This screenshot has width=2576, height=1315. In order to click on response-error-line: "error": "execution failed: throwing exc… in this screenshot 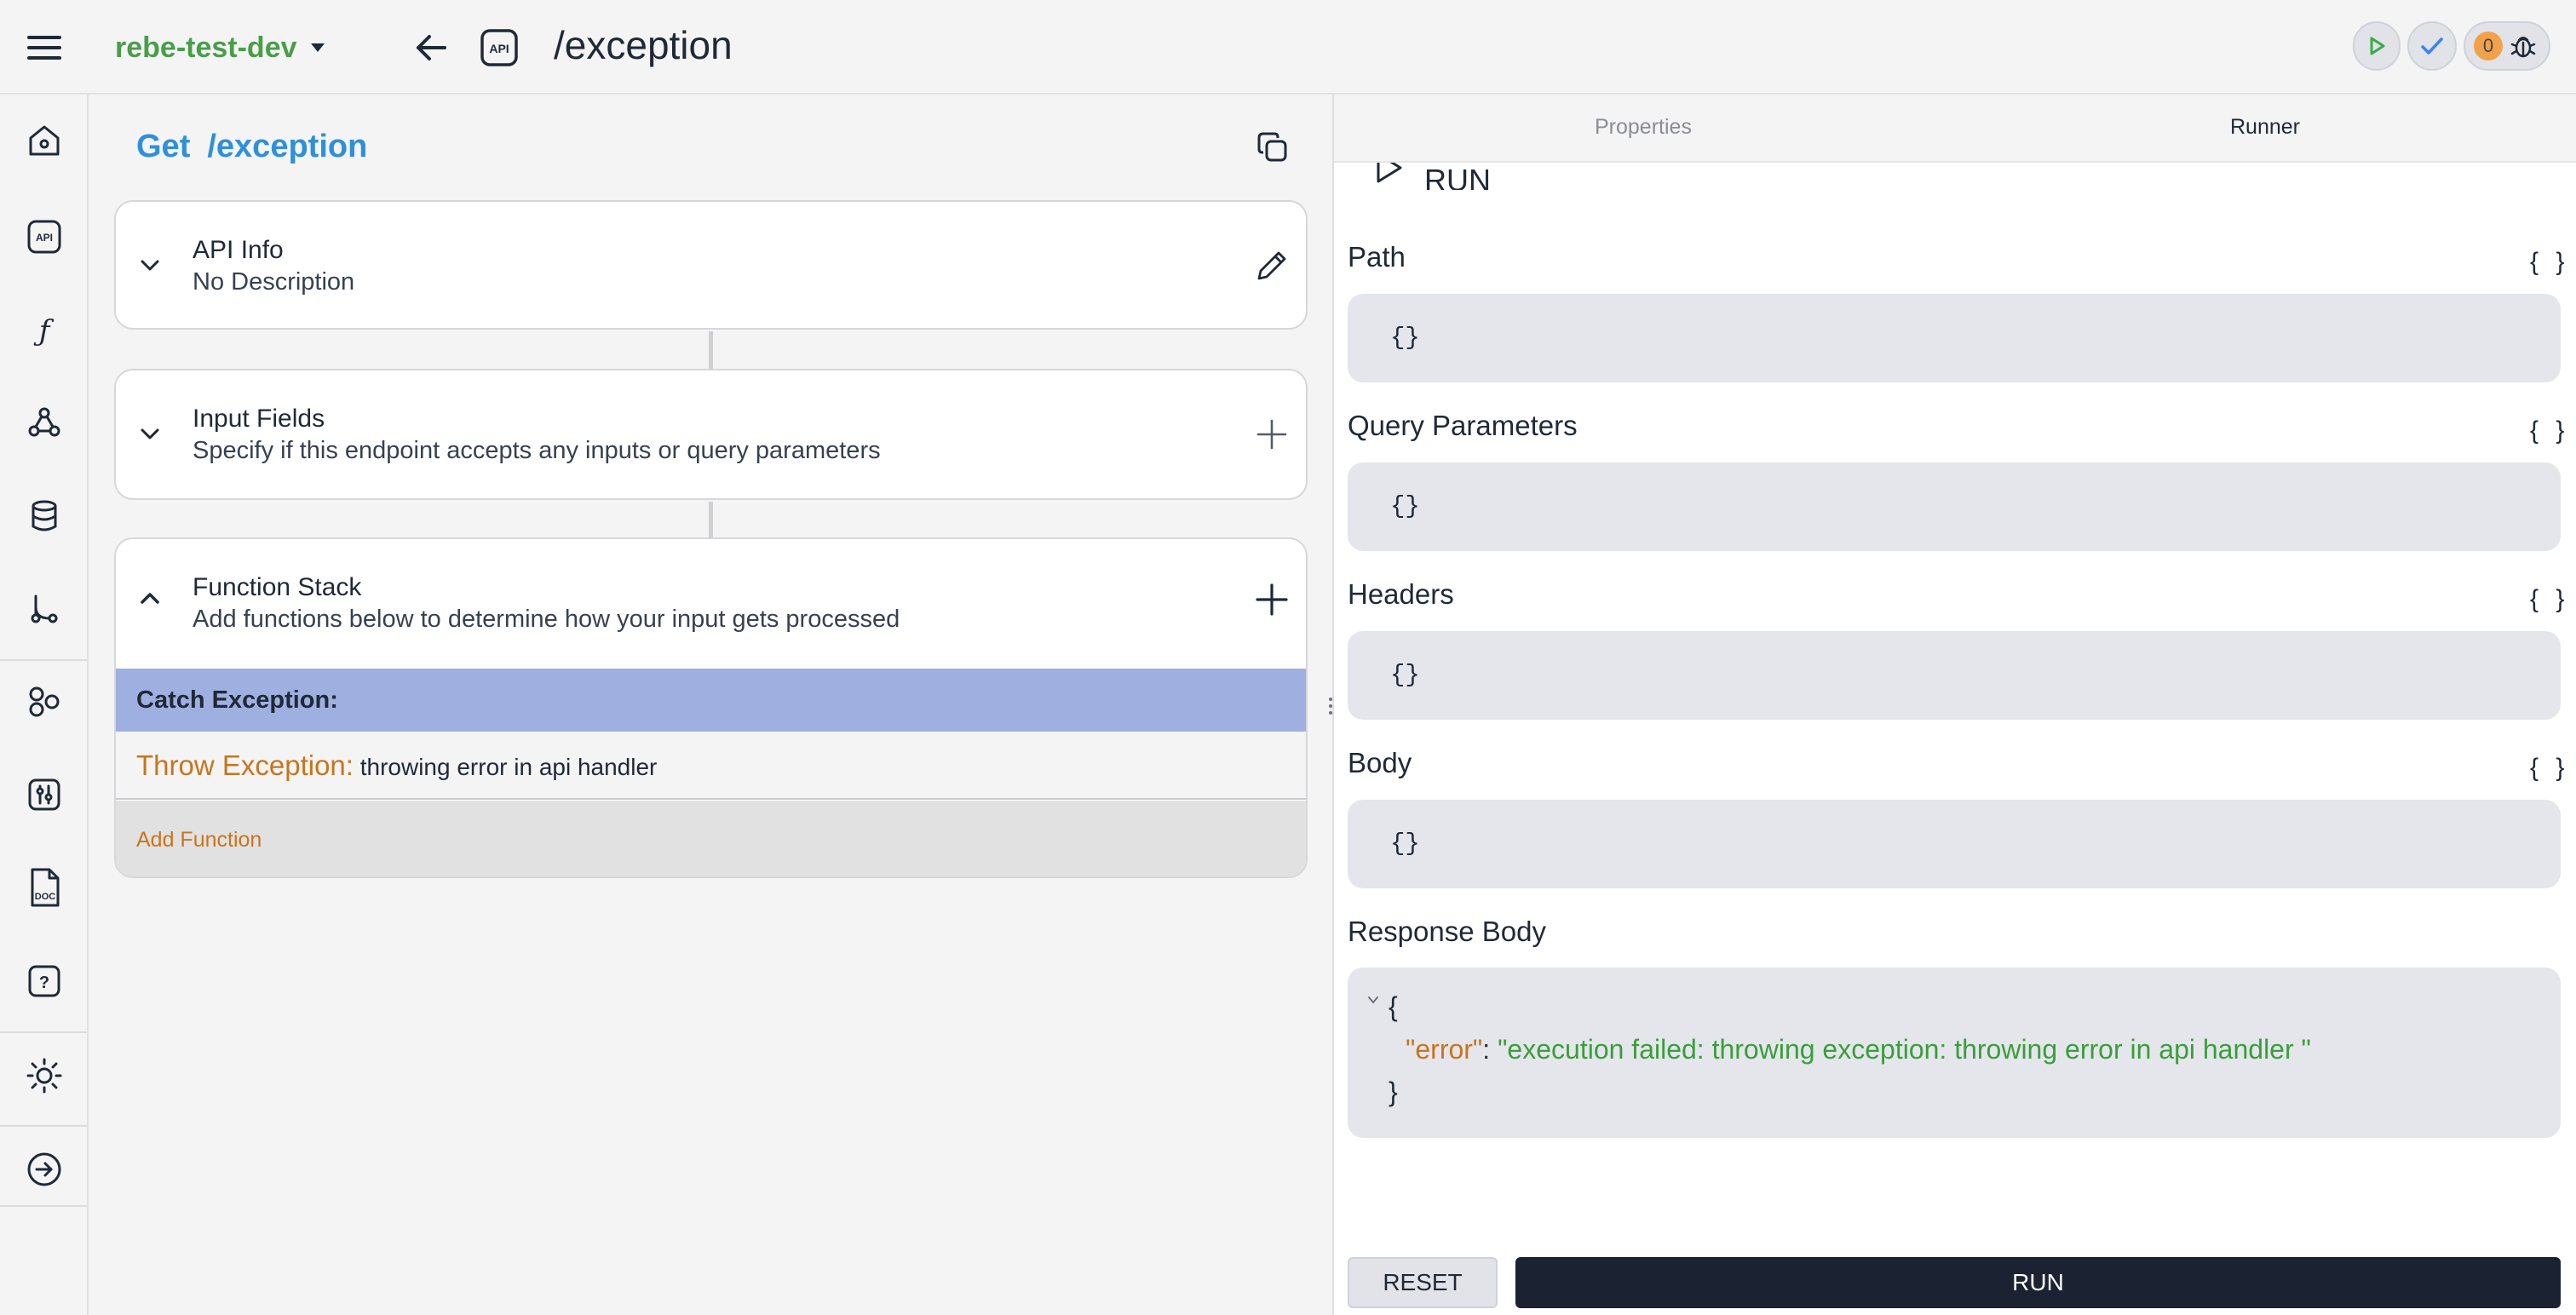, I will do `click(1859, 1049)`.